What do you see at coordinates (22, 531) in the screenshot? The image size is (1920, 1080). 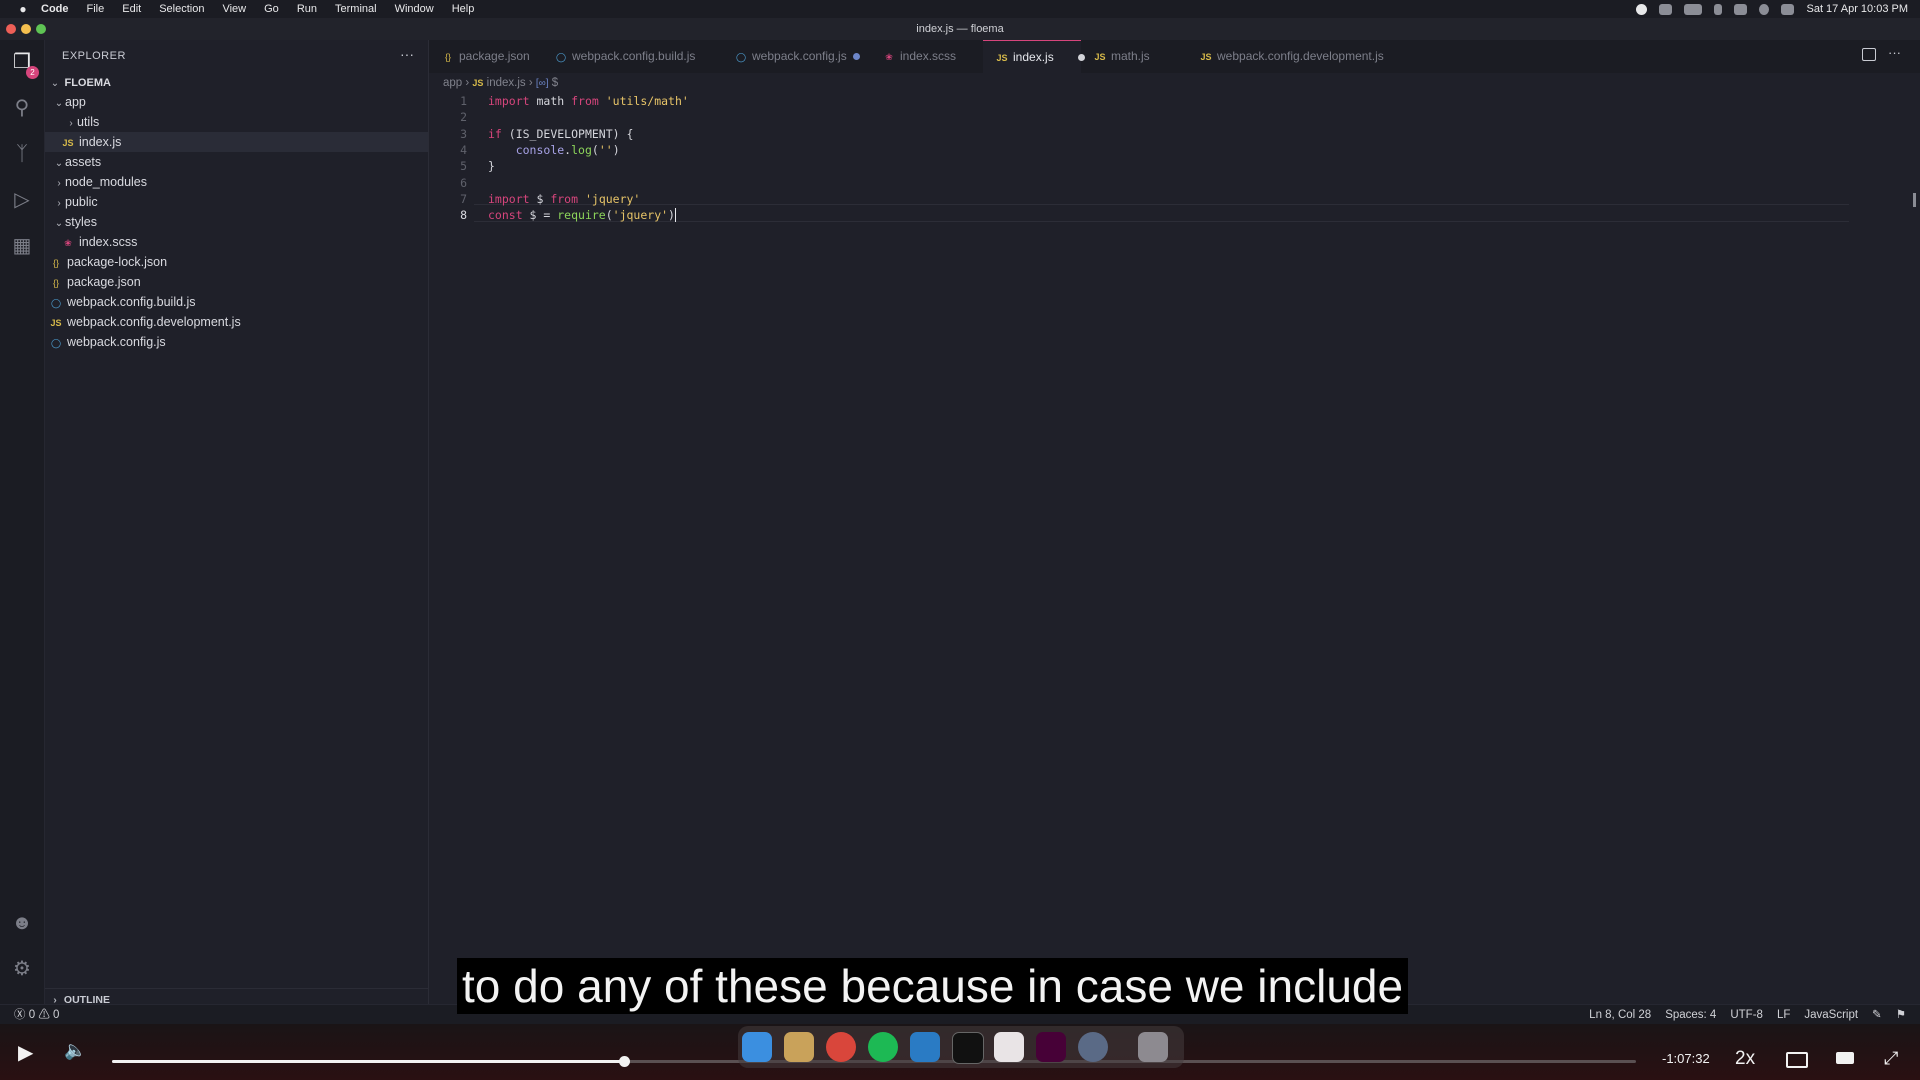 I see `activity-bar: ❐ 2 ⚲ ᛉ ▷ ▦ ☻ ⚙` at bounding box center [22, 531].